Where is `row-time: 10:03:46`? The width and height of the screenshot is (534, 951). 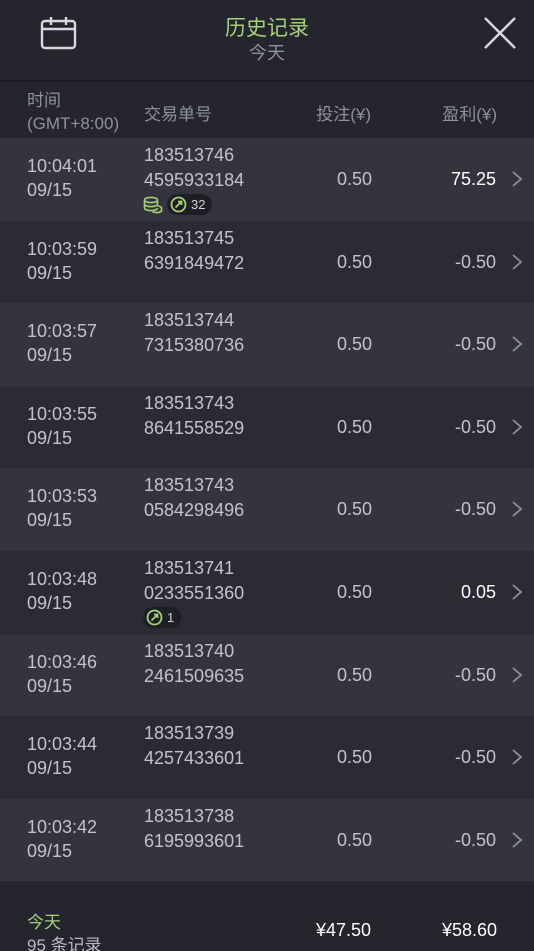 row-time: 10:03:46 is located at coordinates (62, 661).